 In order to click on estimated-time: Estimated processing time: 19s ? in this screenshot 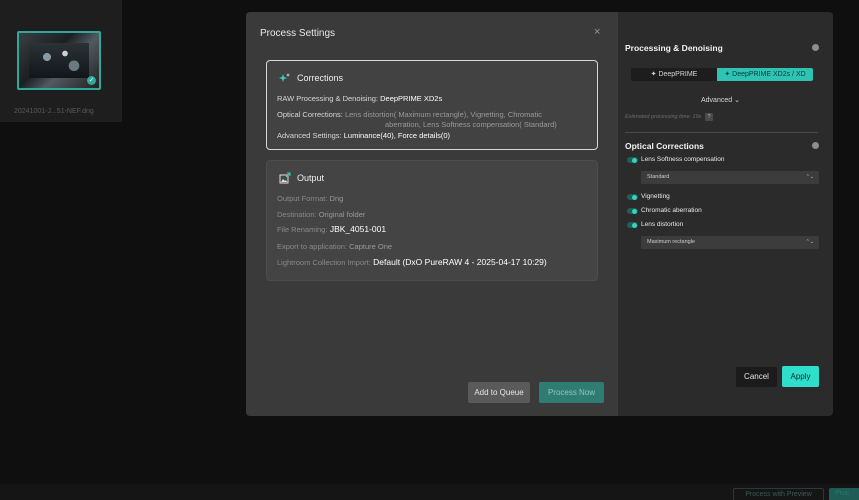, I will do `click(669, 117)`.